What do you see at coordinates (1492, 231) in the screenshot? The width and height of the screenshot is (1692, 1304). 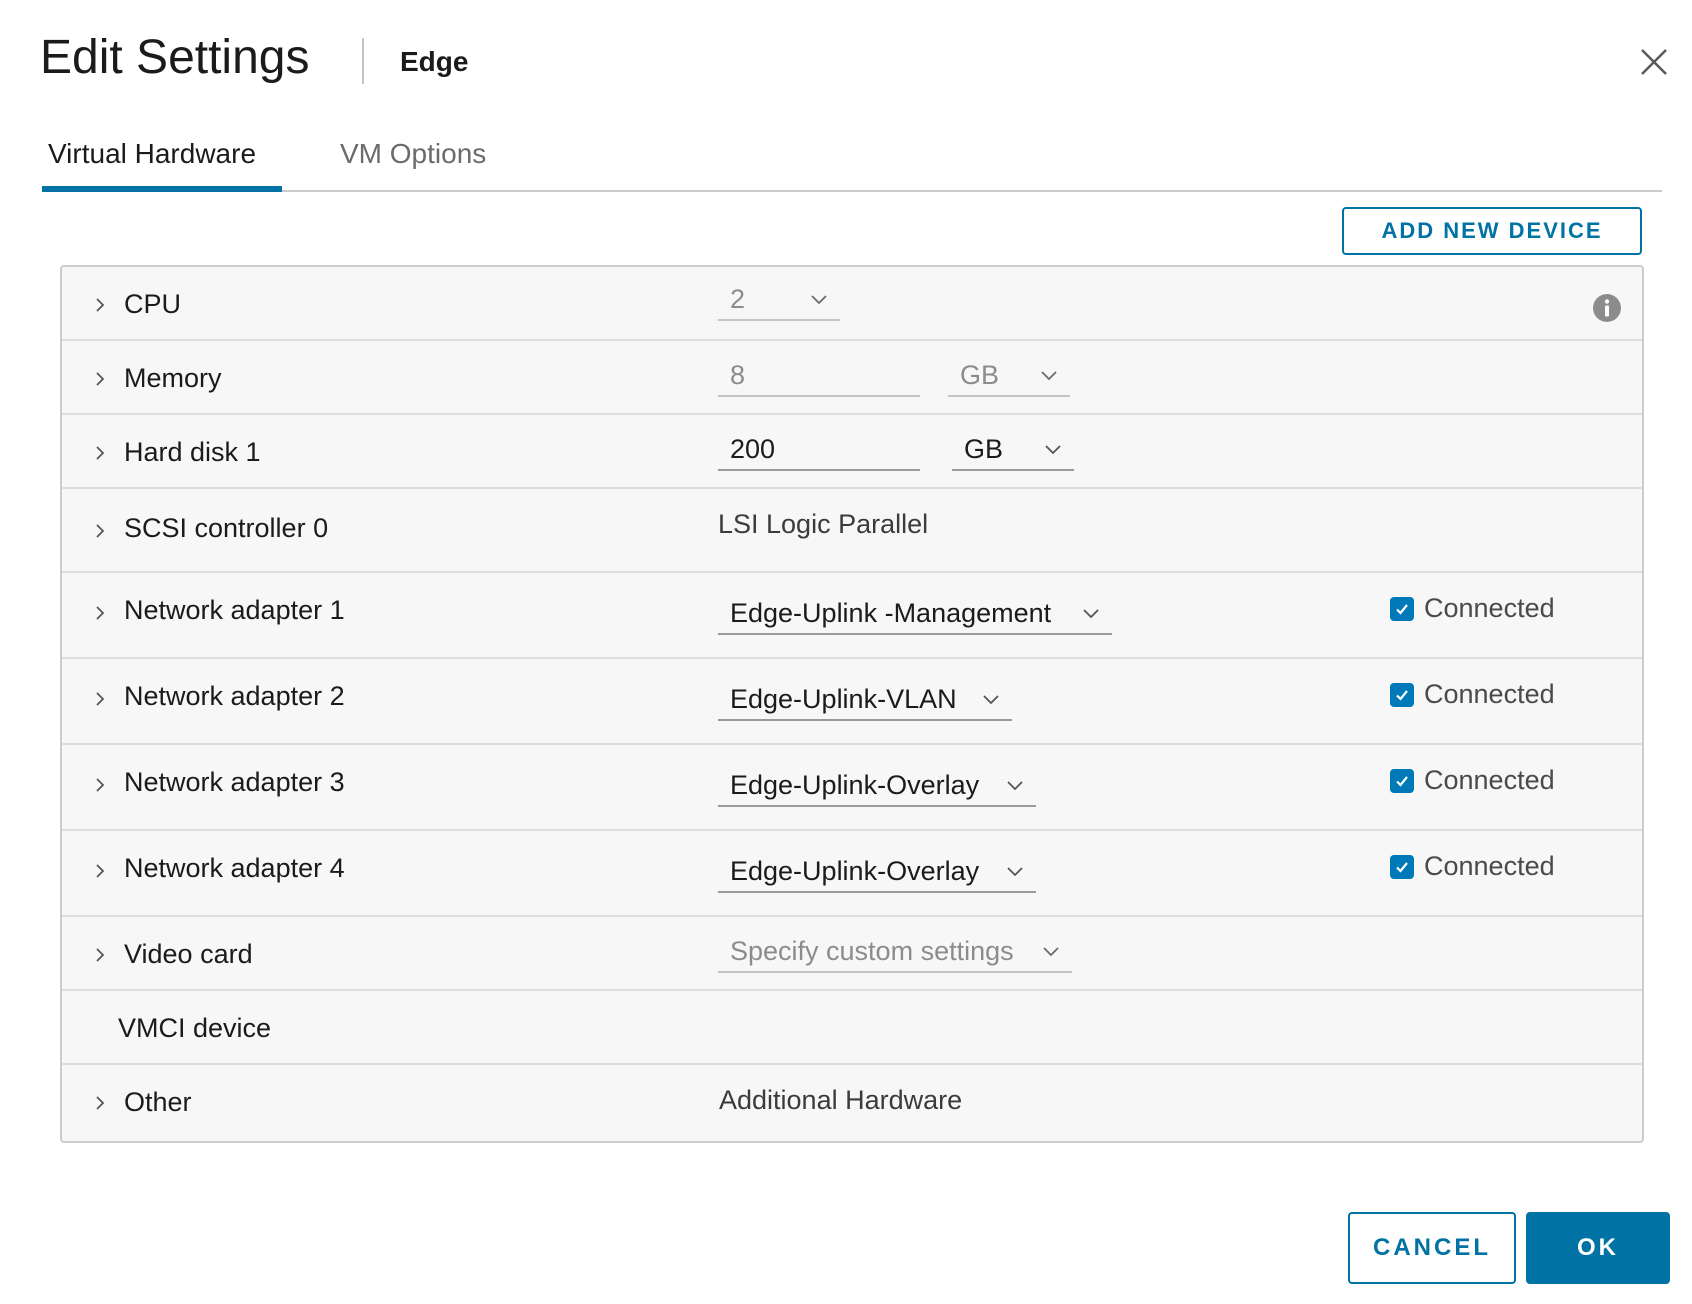 I see `add-new-device-button: ADD NEW DEVICE` at bounding box center [1492, 231].